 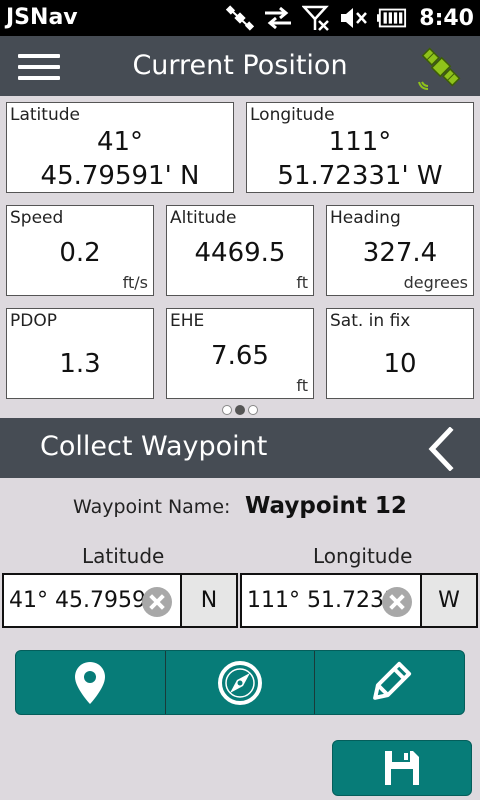 What do you see at coordinates (292, 115) in the screenshot?
I see `longitude-label: Longitude` at bounding box center [292, 115].